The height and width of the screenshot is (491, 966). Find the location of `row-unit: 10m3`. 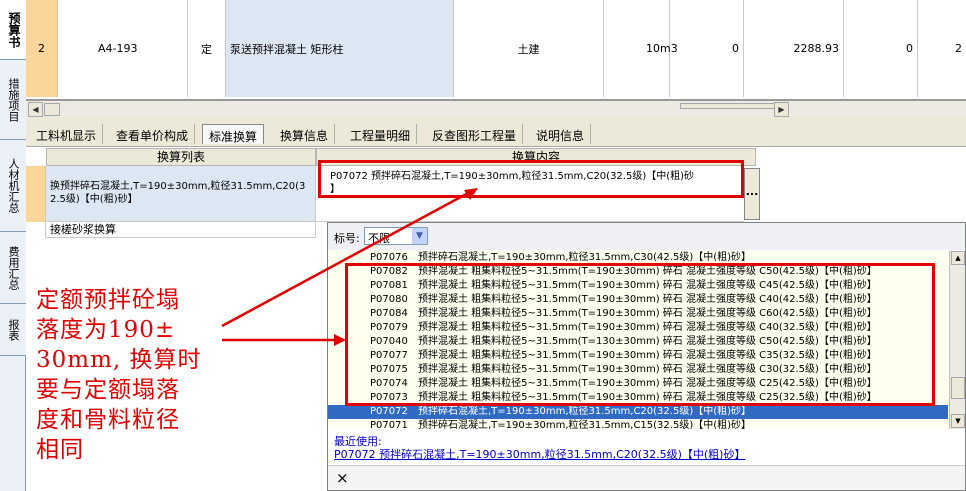

row-unit: 10m3 is located at coordinates (641, 48).